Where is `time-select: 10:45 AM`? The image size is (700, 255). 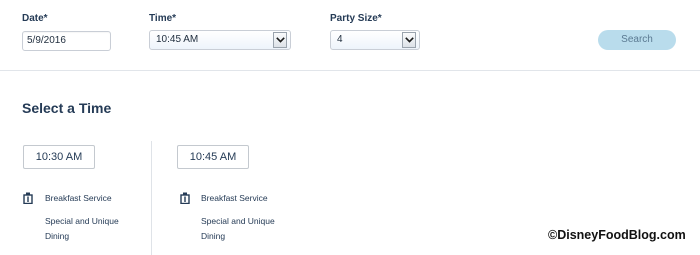
time-select: 10:45 AM is located at coordinates (220, 40).